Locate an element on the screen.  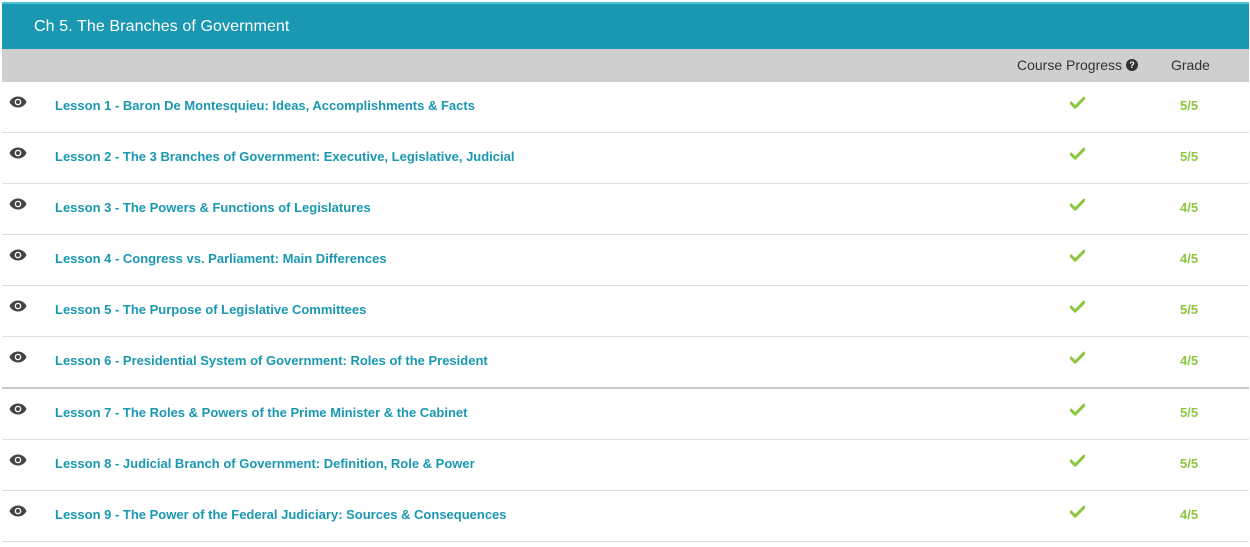
course-progress-header: Course Progress ? is located at coordinates (1078, 65).